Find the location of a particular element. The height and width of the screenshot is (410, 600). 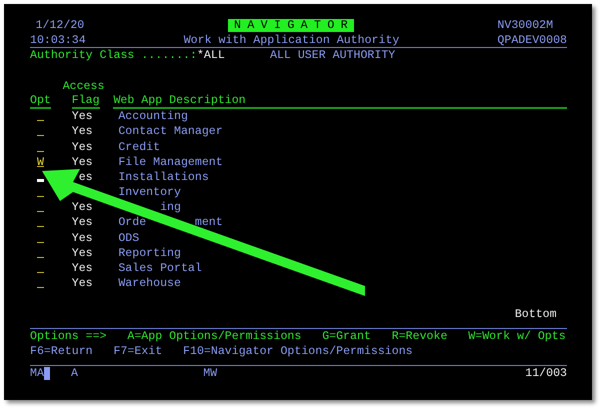

option-legend: A=App Options/Permissions is located at coordinates (214, 336).